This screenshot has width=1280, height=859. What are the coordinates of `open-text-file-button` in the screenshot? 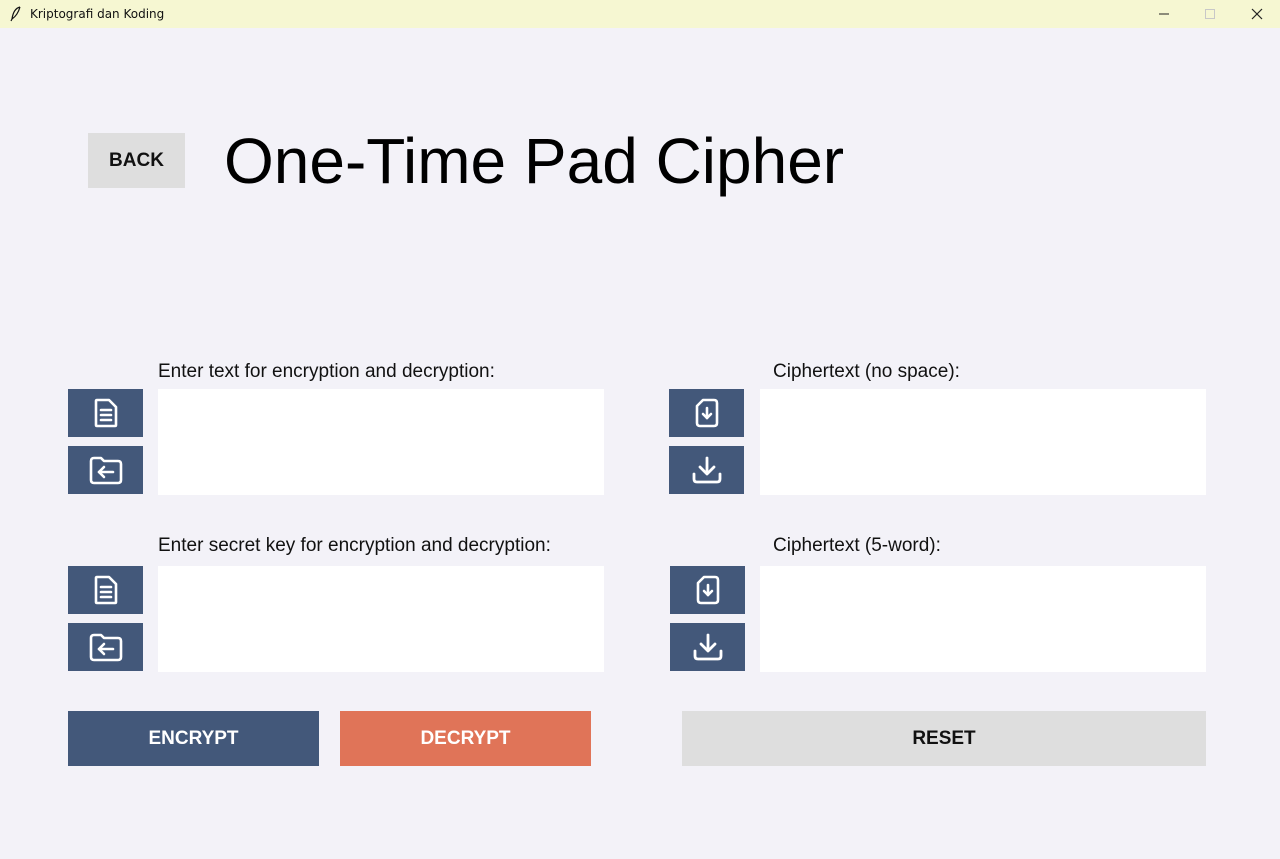 It's located at (105, 470).